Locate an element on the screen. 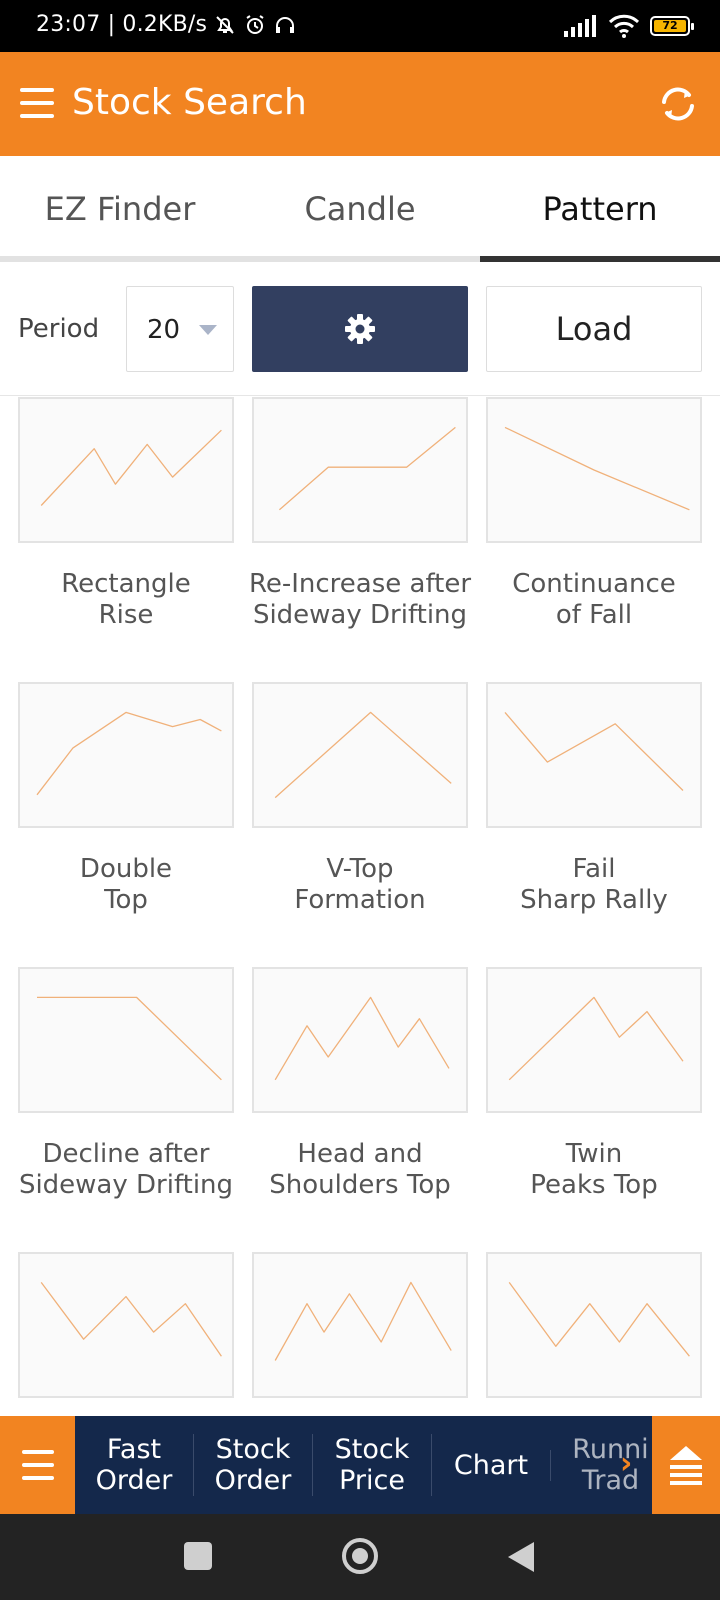 This screenshot has height=1600, width=720. pattern-caption-line1: Fail is located at coordinates (594, 869).